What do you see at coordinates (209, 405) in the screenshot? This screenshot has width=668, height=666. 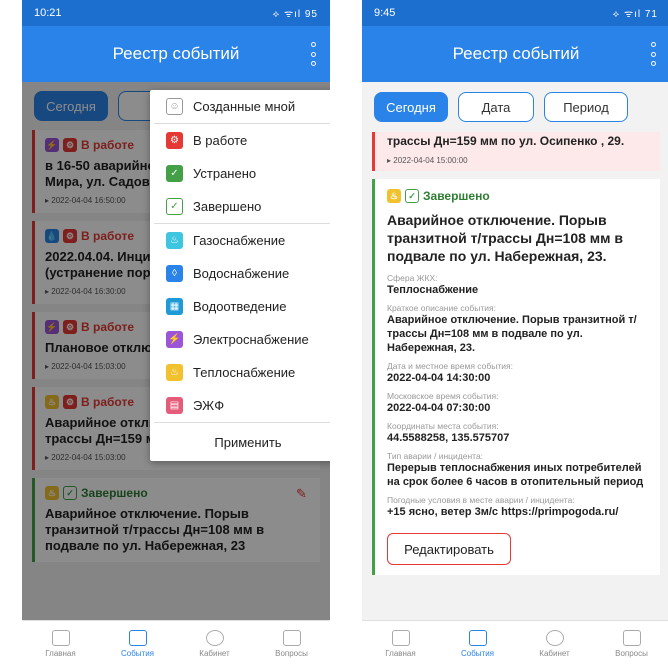 I see `menu-item-label: ЭЖФ` at bounding box center [209, 405].